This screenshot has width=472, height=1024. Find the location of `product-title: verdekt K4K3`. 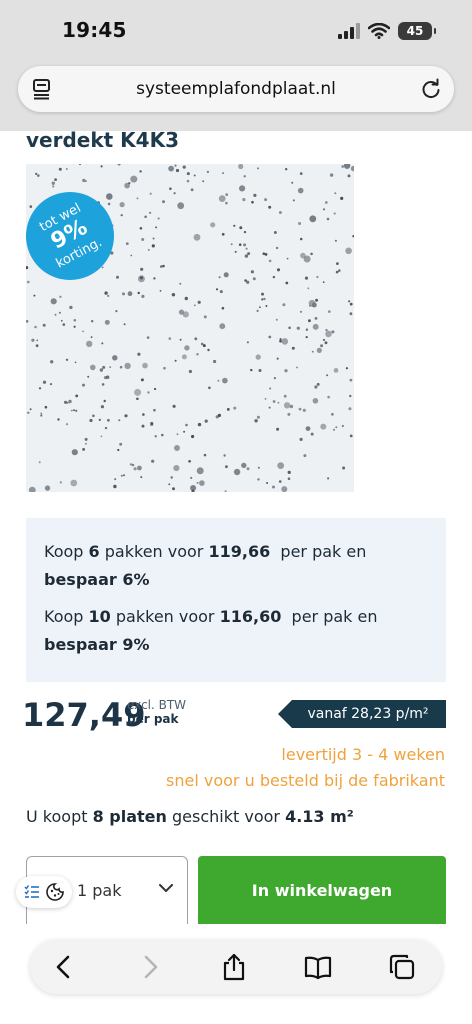

product-title: verdekt K4K3 is located at coordinates (102, 140).